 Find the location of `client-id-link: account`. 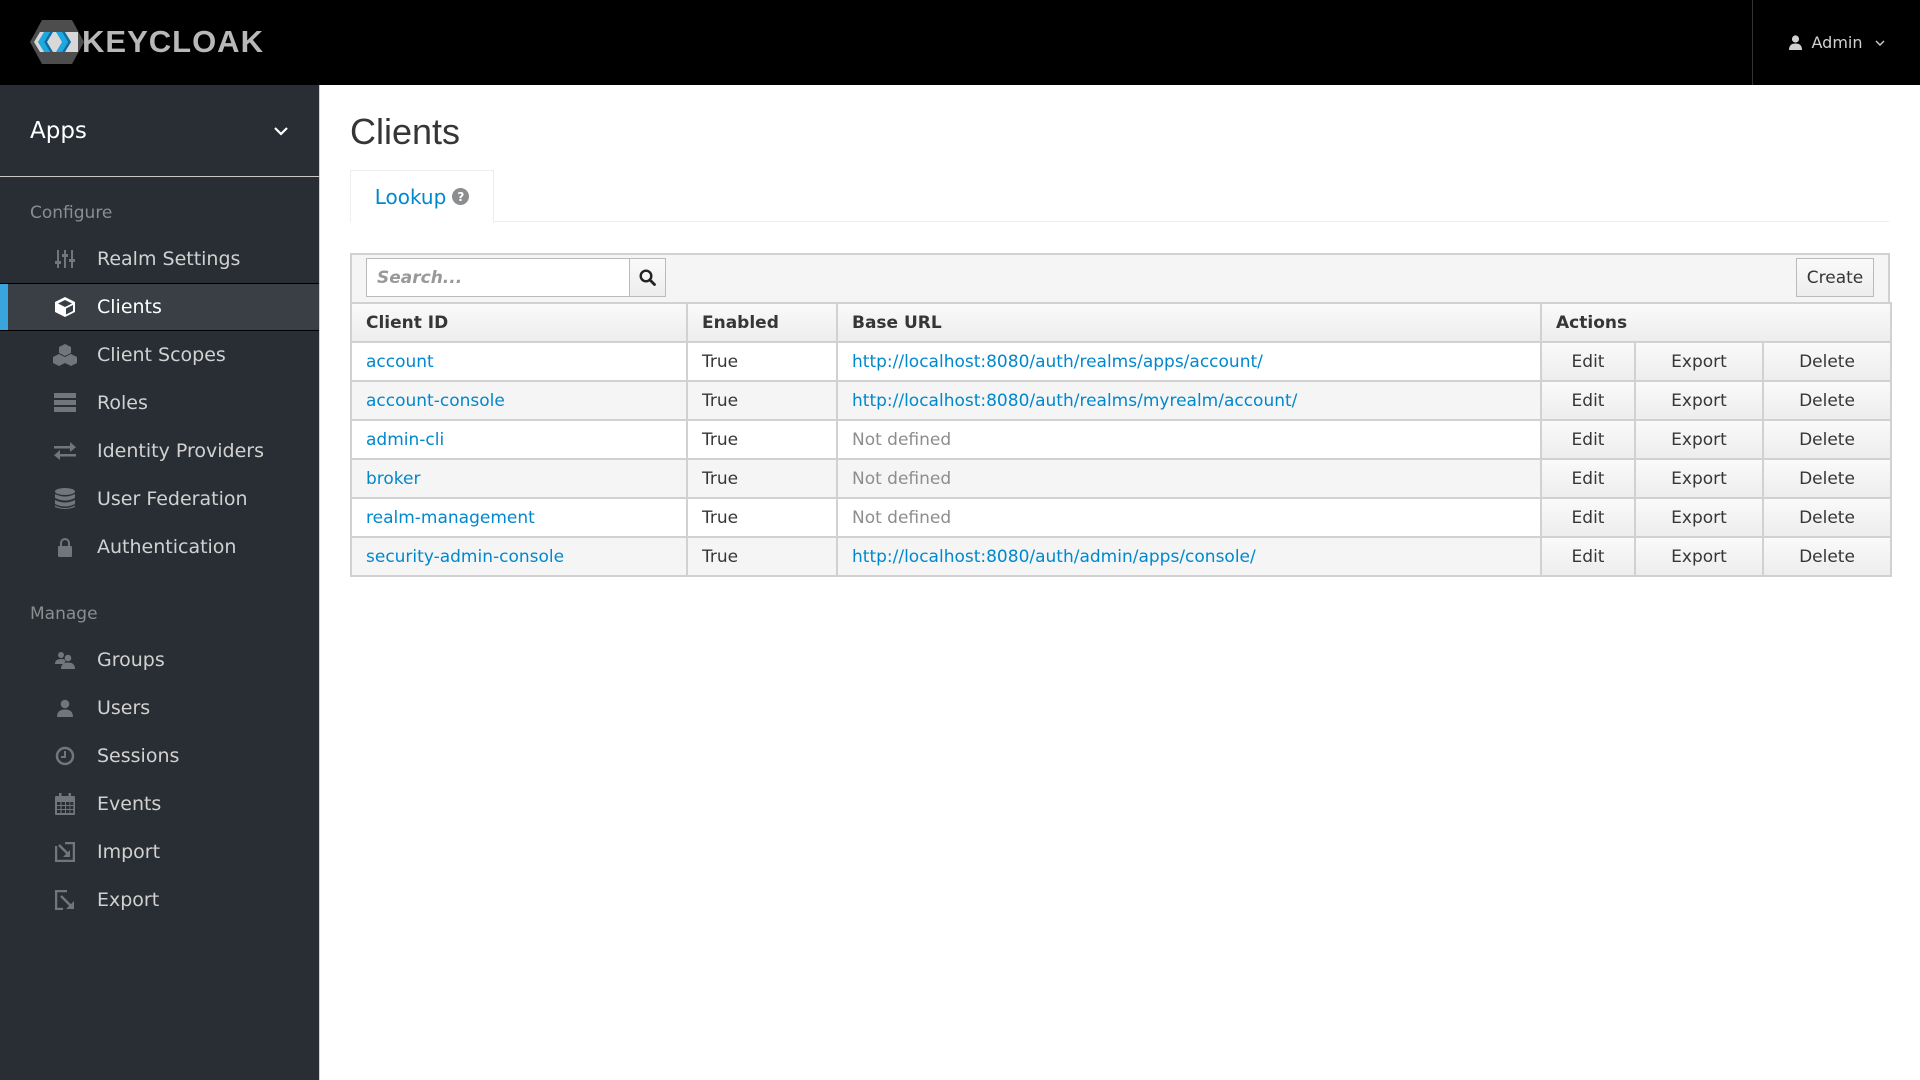

client-id-link: account is located at coordinates (519, 361).